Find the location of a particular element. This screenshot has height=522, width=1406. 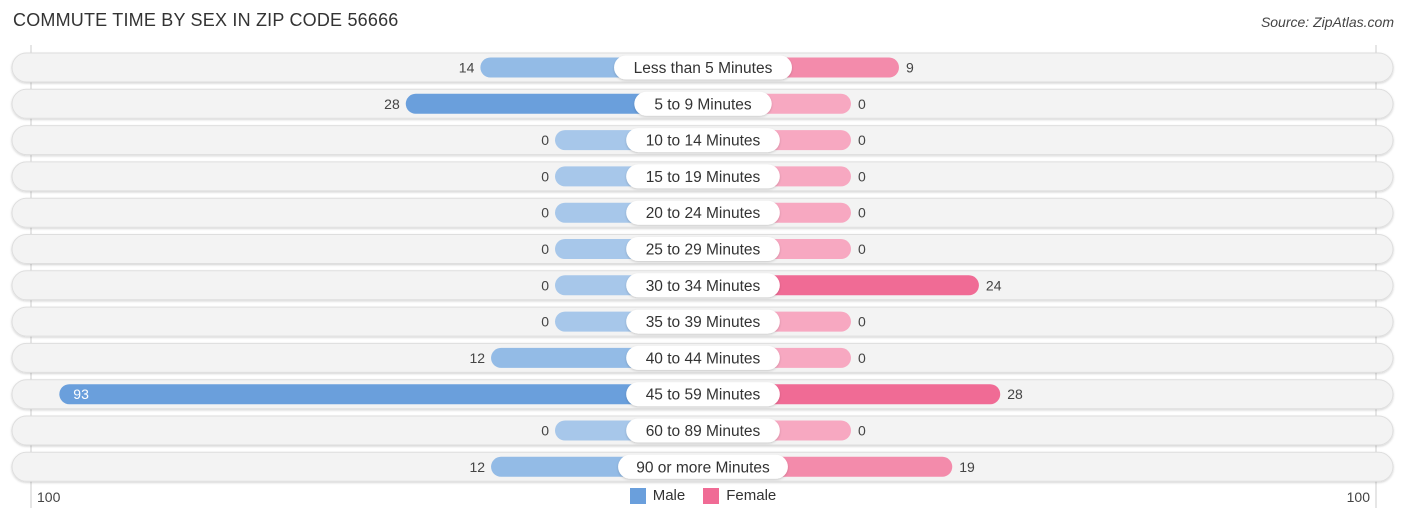

row-2: 0 0 10 to 14 Minutes is located at coordinates (702, 140).